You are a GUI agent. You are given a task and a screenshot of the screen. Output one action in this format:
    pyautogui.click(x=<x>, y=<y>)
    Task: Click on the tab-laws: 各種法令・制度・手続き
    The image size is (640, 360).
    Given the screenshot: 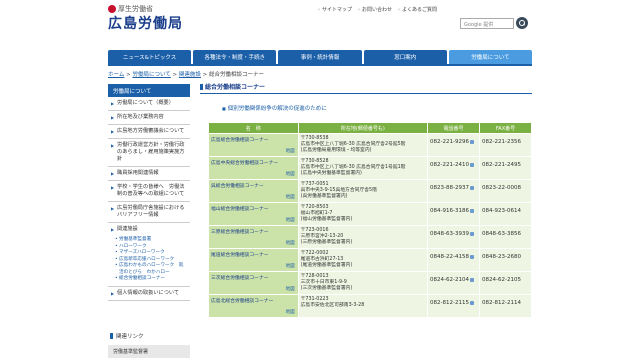 What is the action you would take?
    pyautogui.click(x=235, y=57)
    